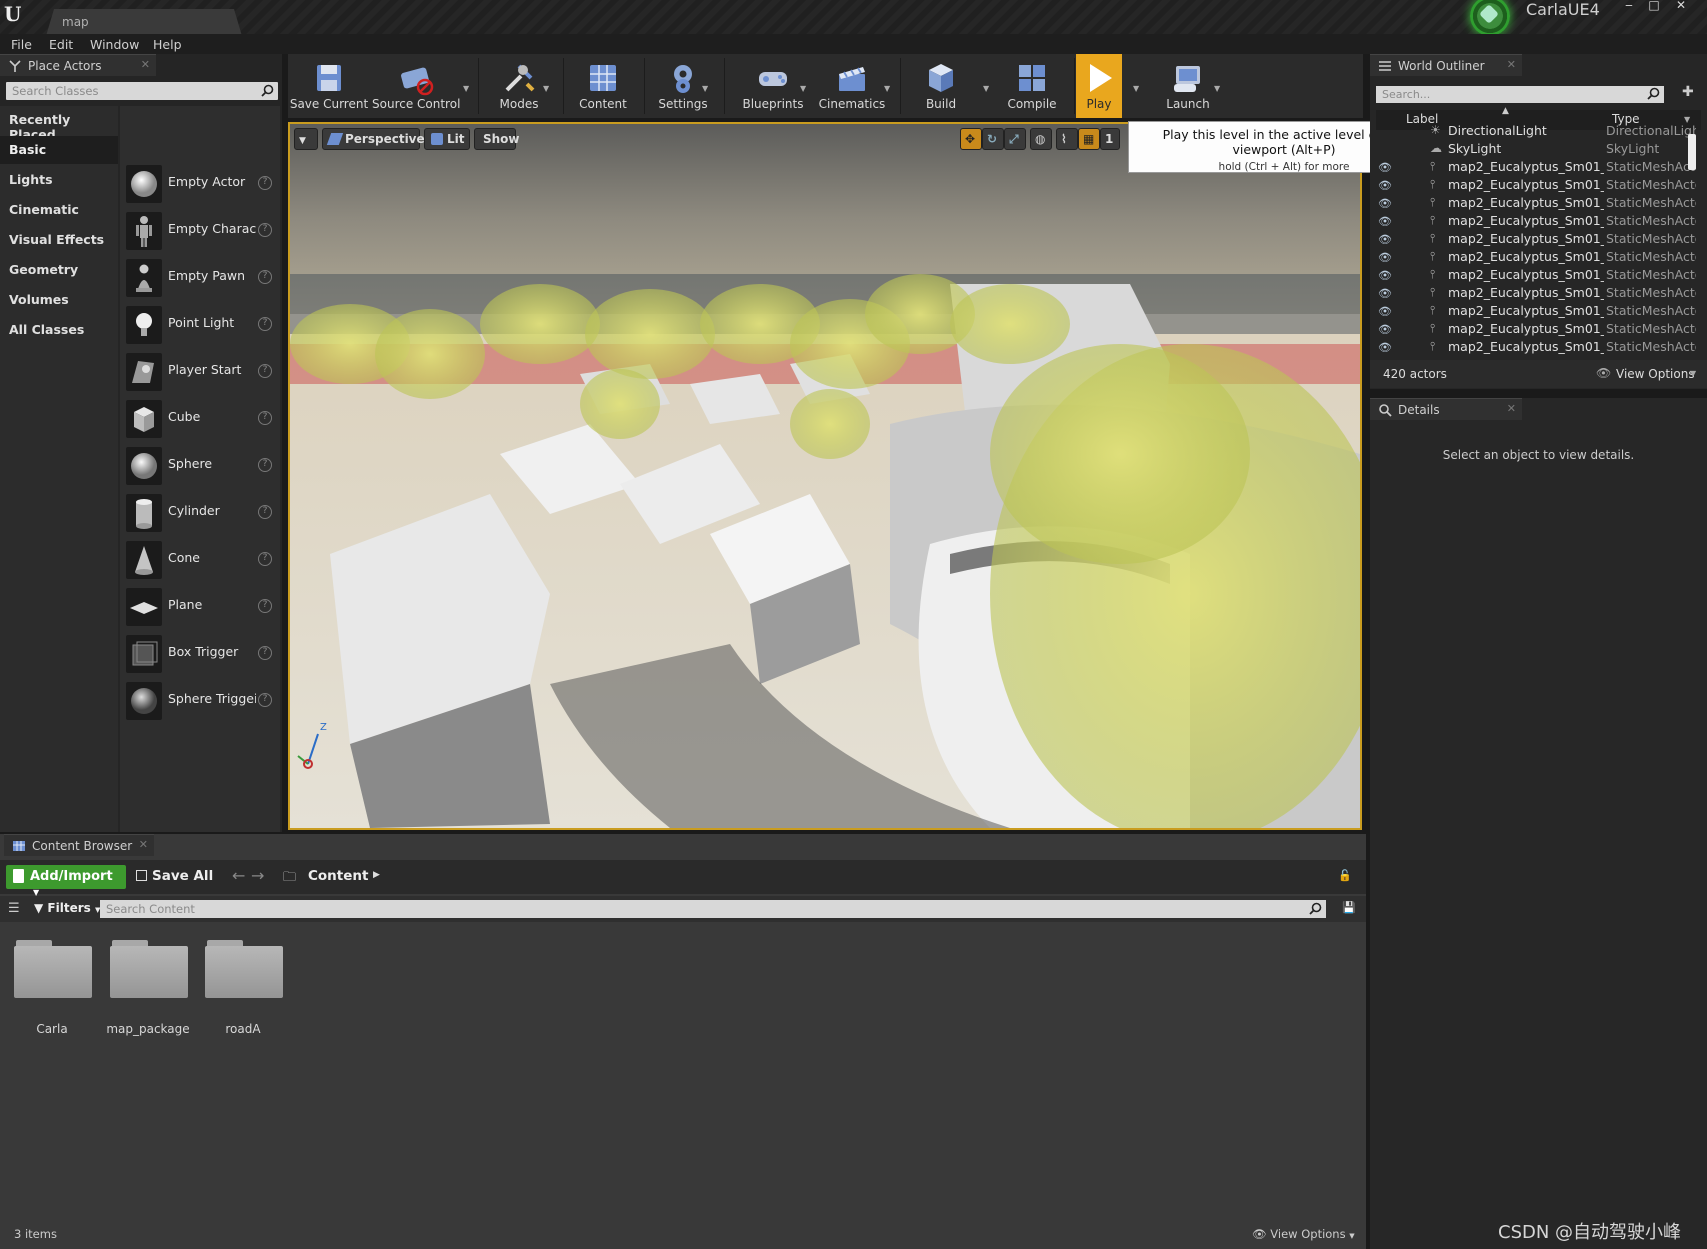 The width and height of the screenshot is (1707, 1249). What do you see at coordinates (79, 845) in the screenshot?
I see `content-browser-tab: Content Browser ✕` at bounding box center [79, 845].